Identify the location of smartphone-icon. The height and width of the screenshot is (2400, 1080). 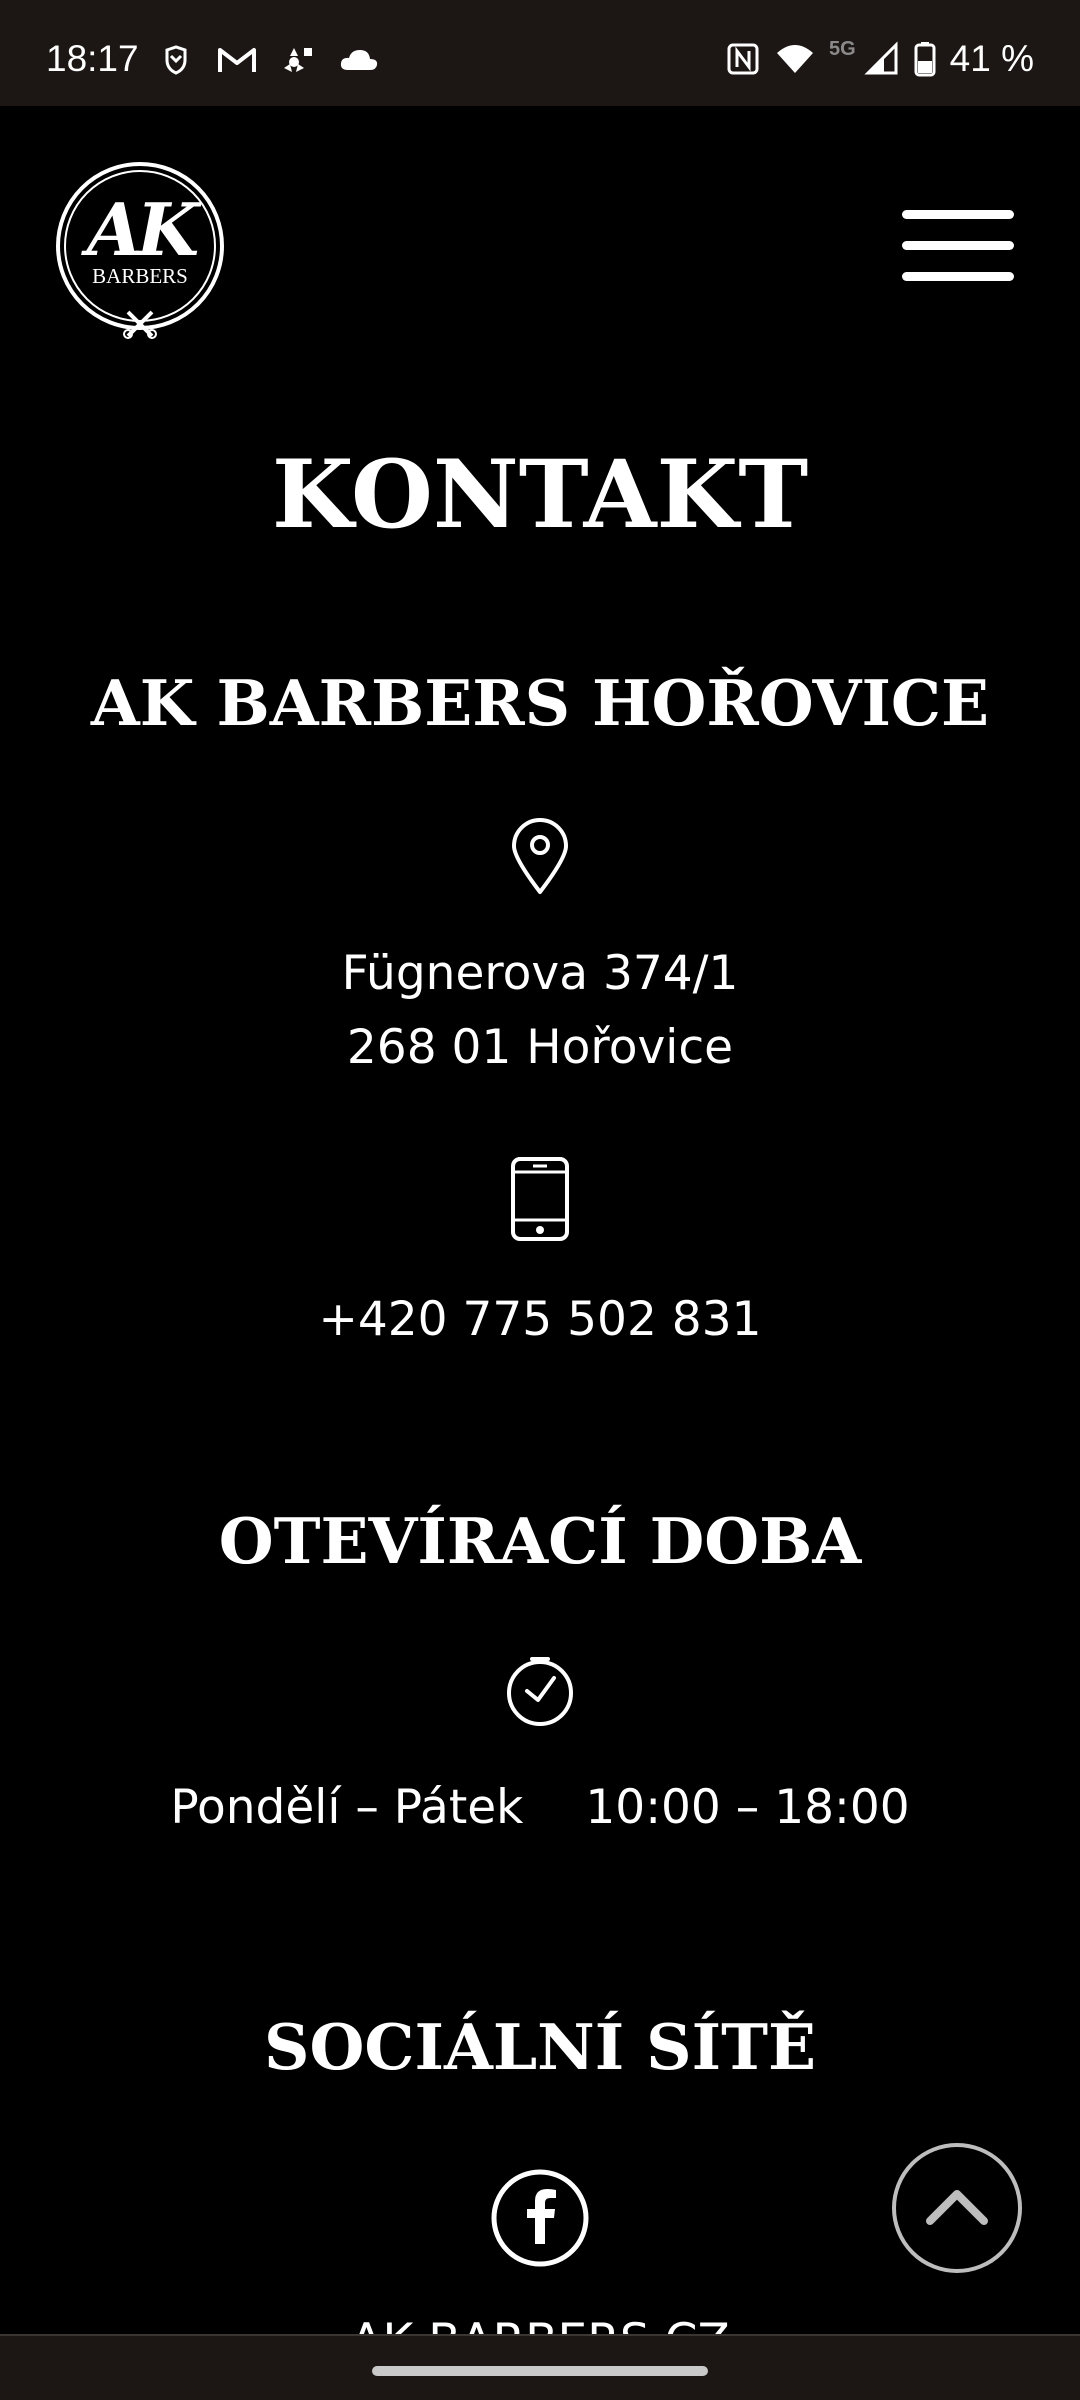
(540, 1199).